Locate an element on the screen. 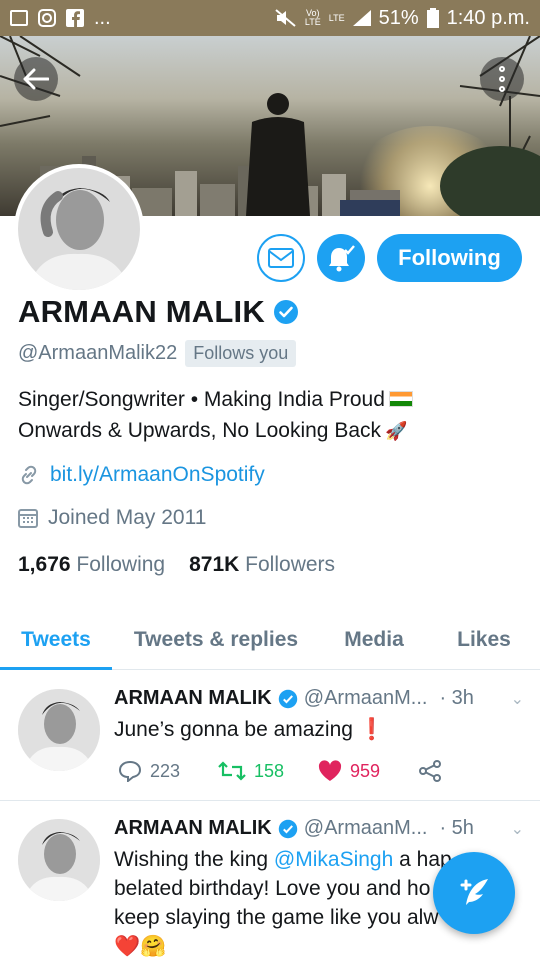 The height and width of the screenshot is (960, 540). tweet-header: ARMAAN MALIK @ArmaanM... · 5h ⌄ is located at coordinates (319, 828).